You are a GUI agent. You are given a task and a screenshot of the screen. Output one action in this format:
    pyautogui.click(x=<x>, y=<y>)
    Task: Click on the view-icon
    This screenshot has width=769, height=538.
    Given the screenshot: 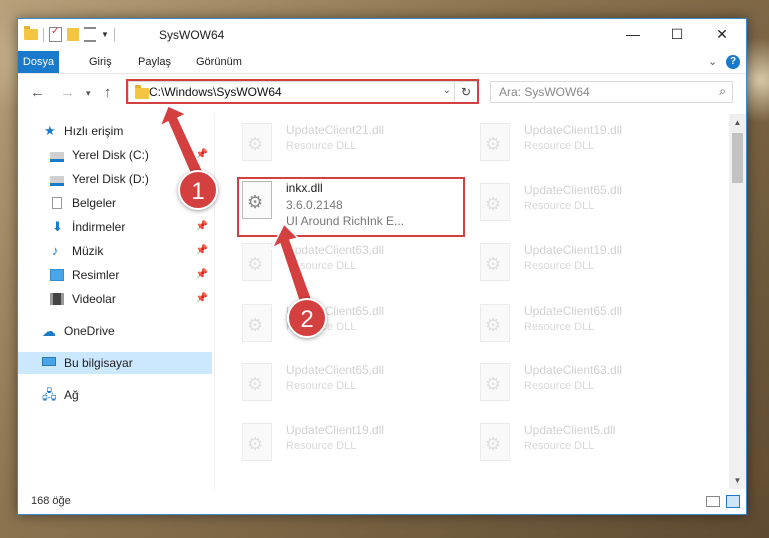 What is the action you would take?
    pyautogui.click(x=90, y=34)
    